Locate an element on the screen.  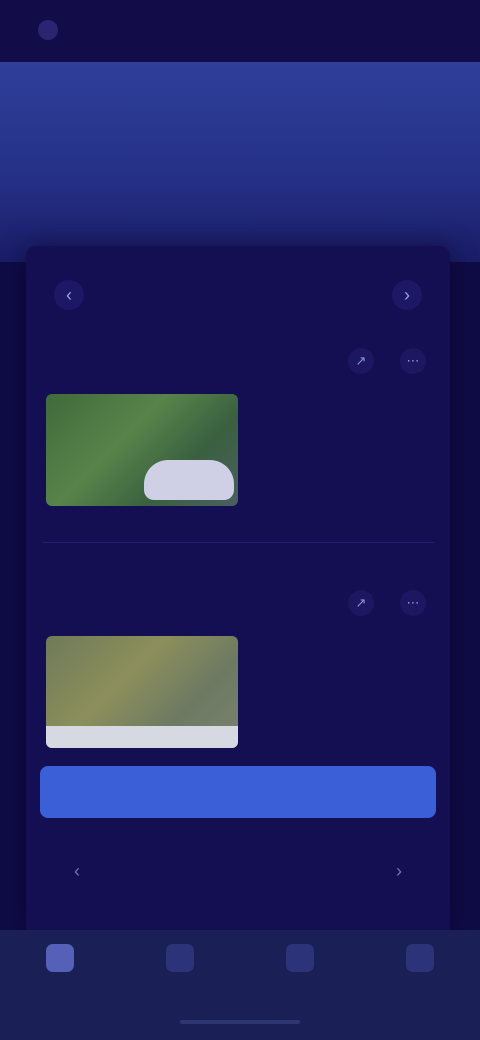
profile-icon is located at coordinates (420, 958).